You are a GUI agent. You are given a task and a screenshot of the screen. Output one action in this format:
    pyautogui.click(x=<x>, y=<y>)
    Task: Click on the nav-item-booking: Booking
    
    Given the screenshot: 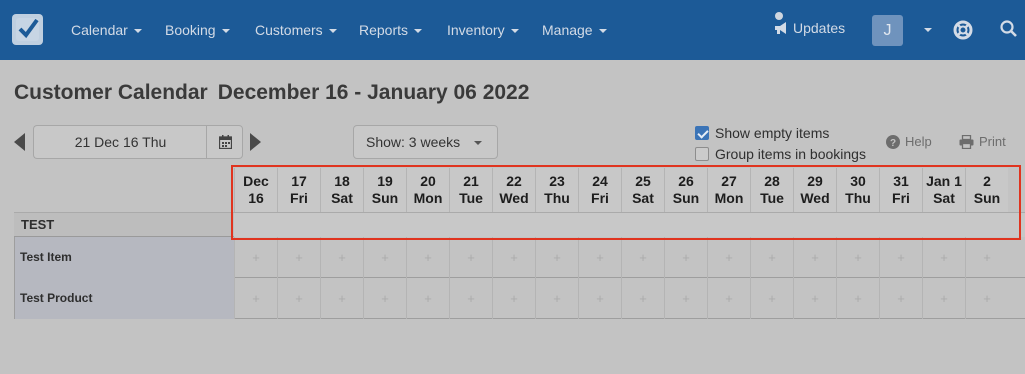 What is the action you would take?
    pyautogui.click(x=197, y=30)
    